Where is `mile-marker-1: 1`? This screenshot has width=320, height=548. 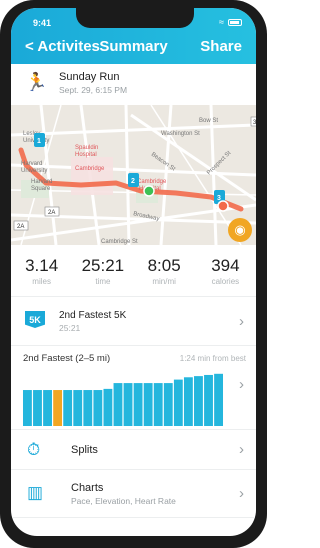
mile-marker-1: 1 is located at coordinates (39, 141).